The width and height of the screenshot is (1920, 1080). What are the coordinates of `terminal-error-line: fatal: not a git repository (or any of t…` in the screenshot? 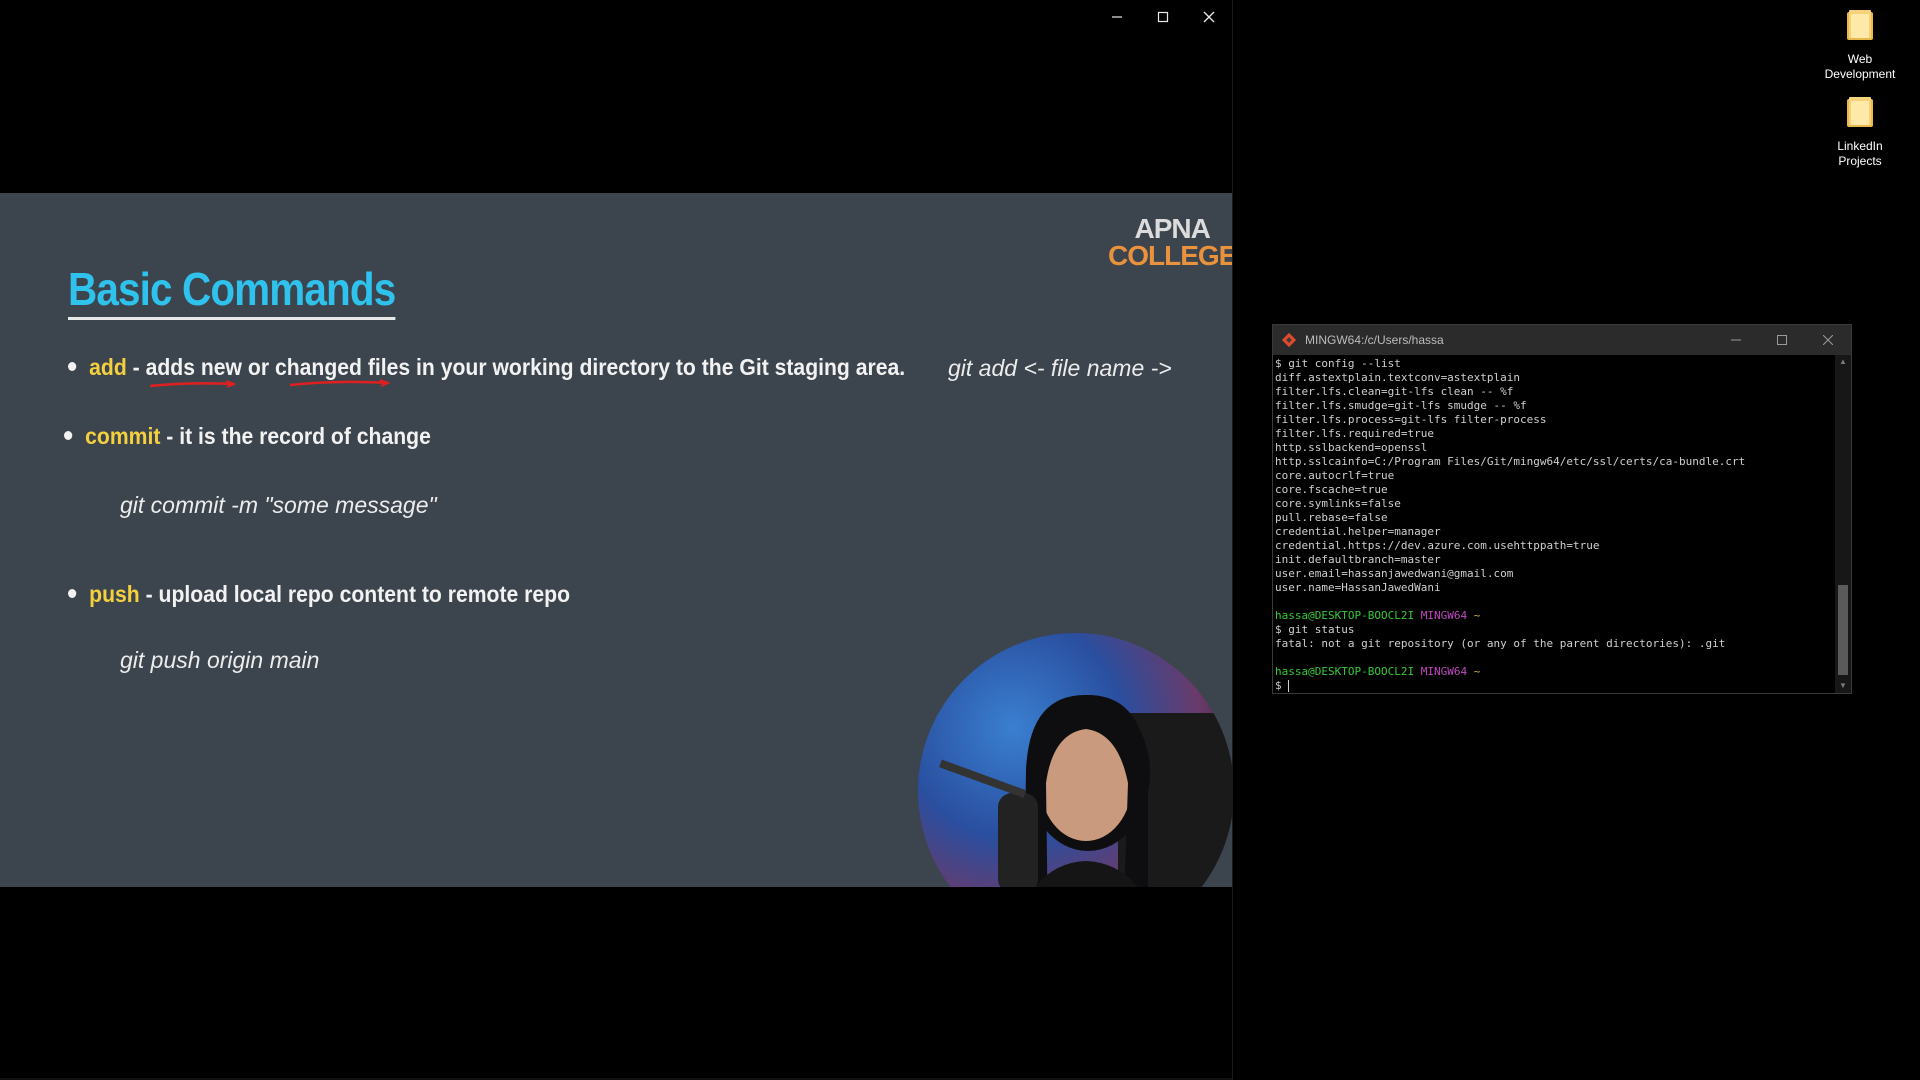 It's located at (1500, 643).